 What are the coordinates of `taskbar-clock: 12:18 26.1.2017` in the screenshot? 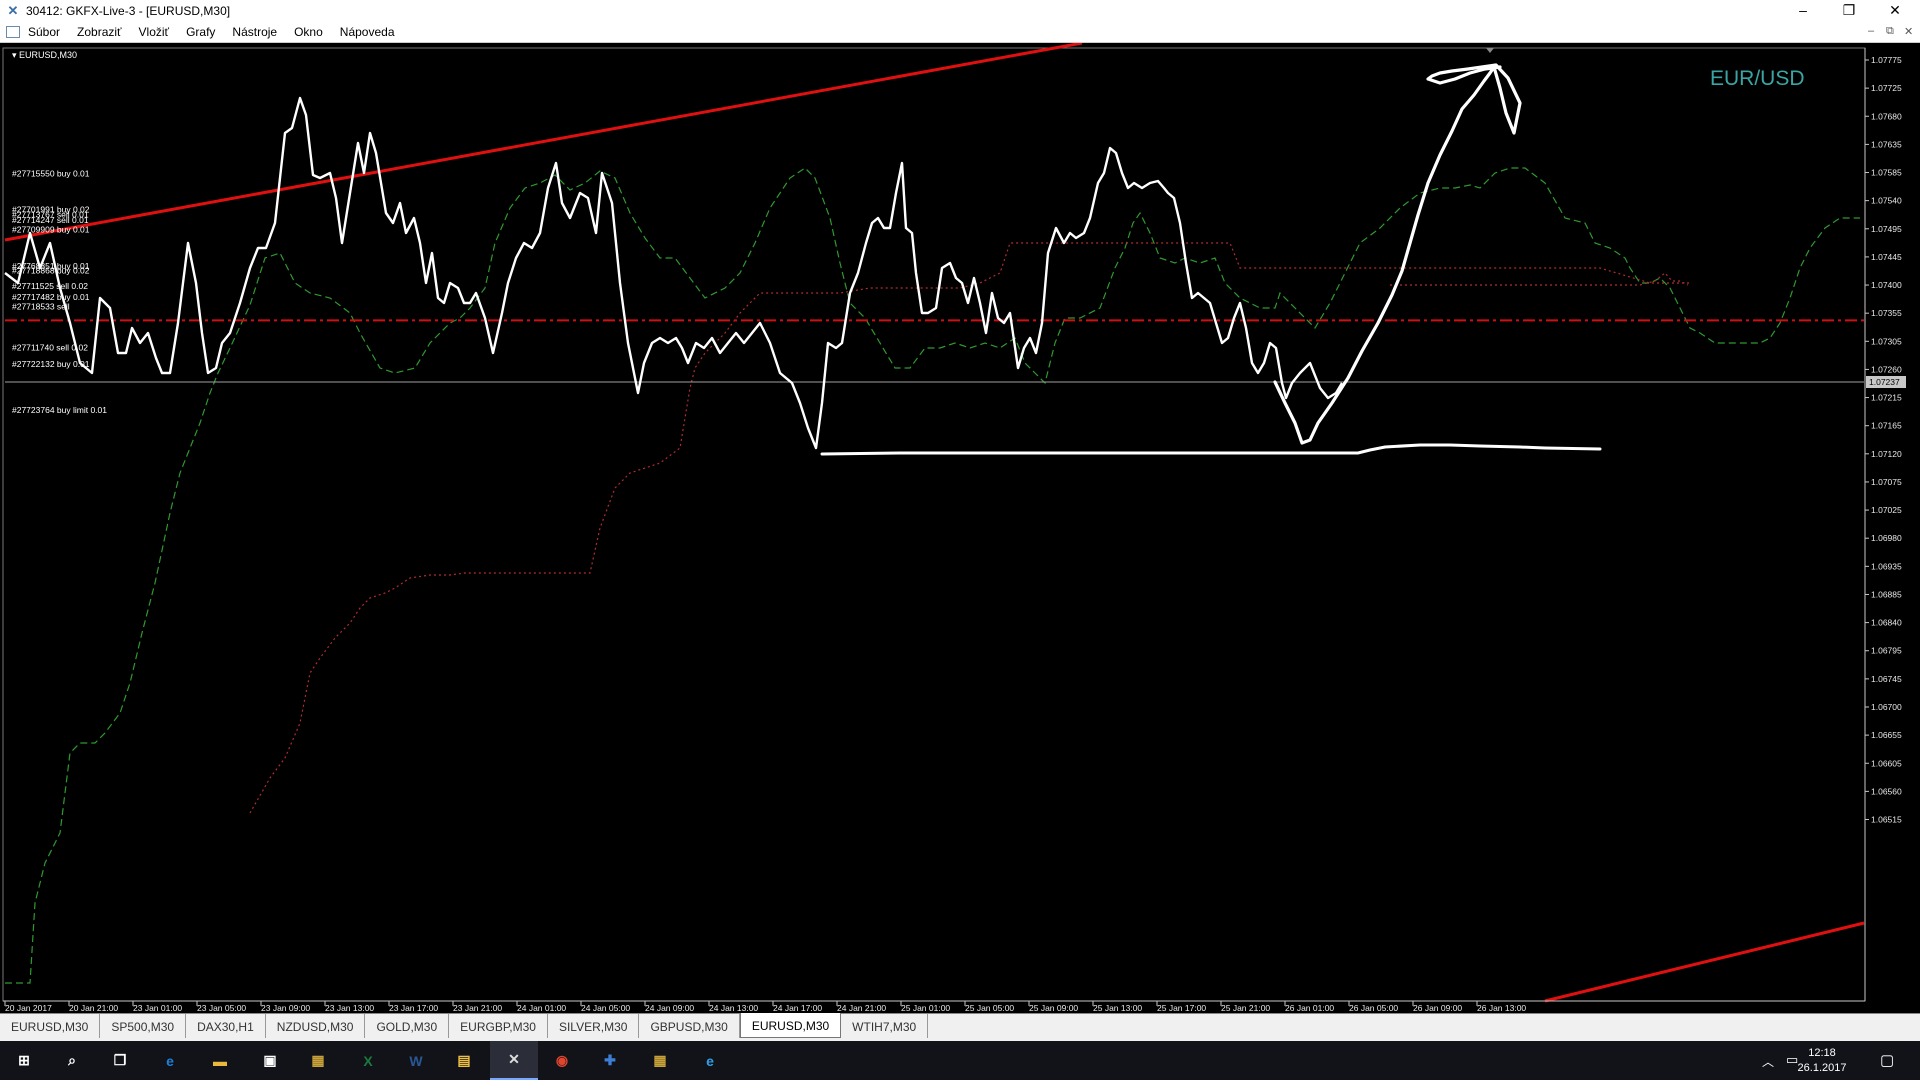 It's located at (1822, 1060).